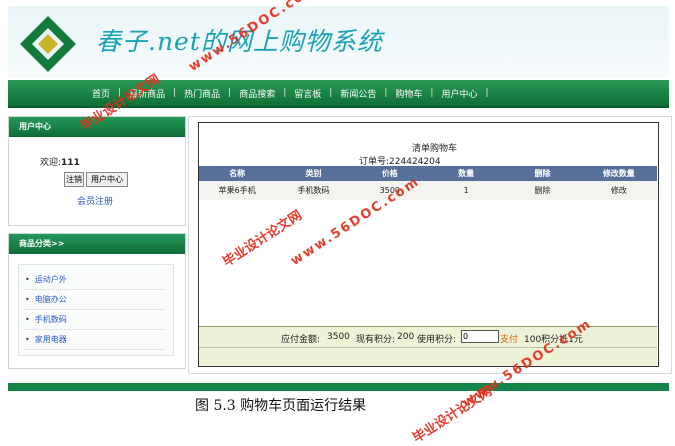 Image resolution: width=675 pixels, height=446 pixels. I want to click on logout-button: 注销, so click(74, 179).